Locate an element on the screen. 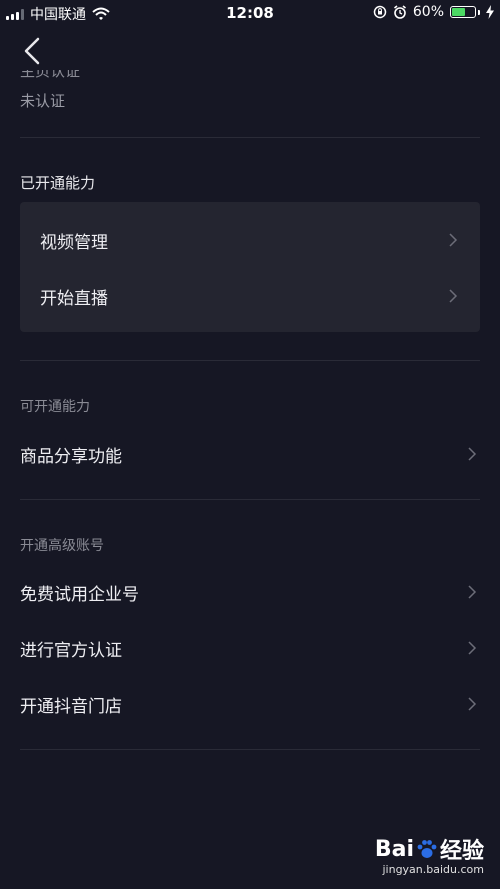 This screenshot has width=500, height=889. list-item-product-sharing: 商品分享功能 is located at coordinates (250, 454).